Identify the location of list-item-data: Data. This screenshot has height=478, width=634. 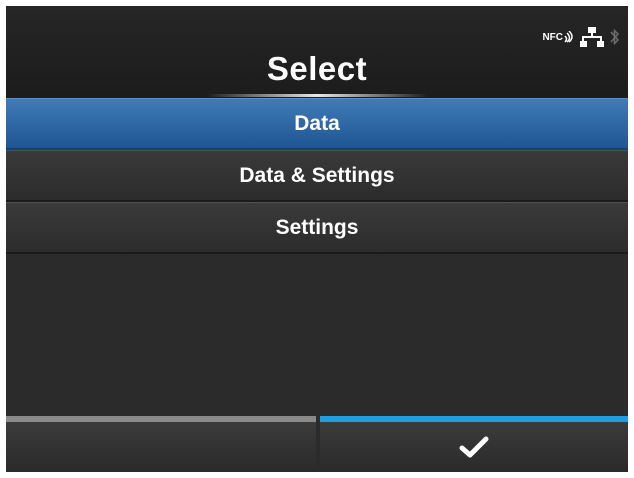
(317, 124).